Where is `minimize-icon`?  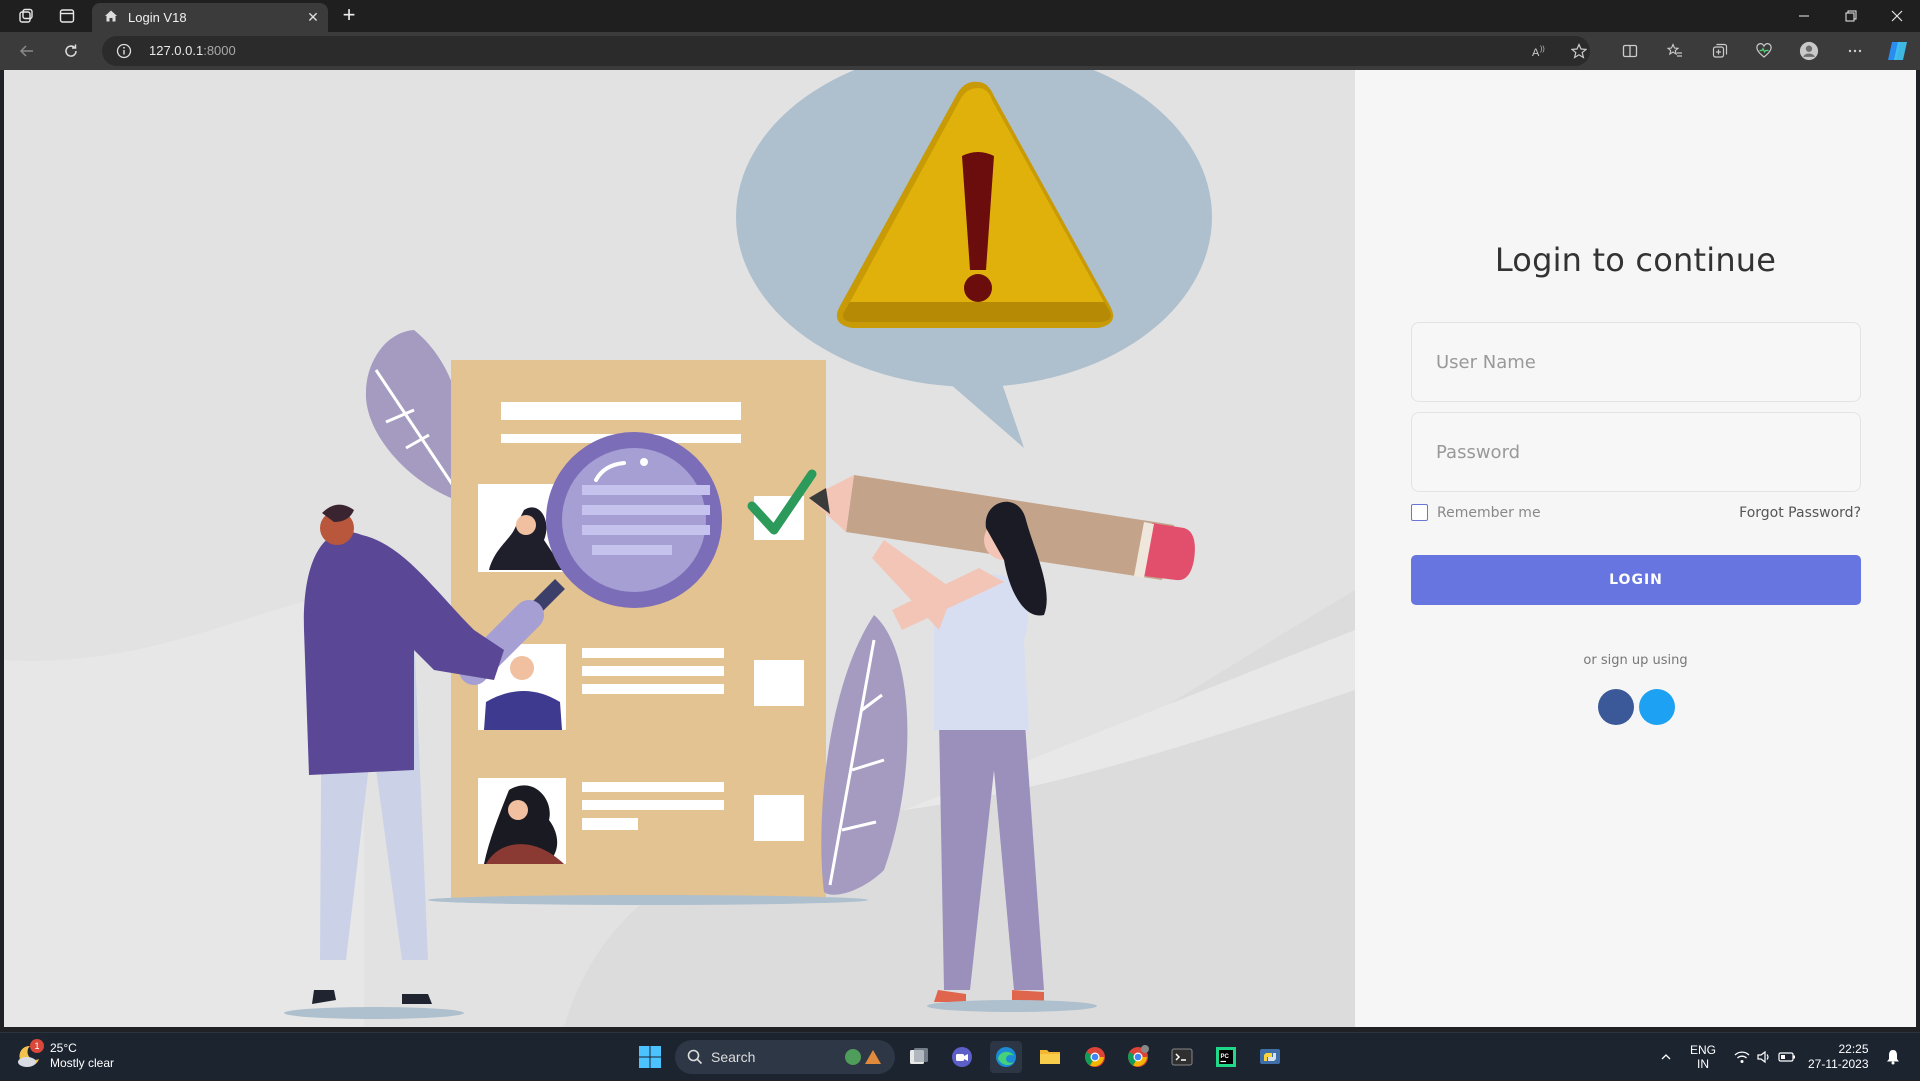 minimize-icon is located at coordinates (1804, 16).